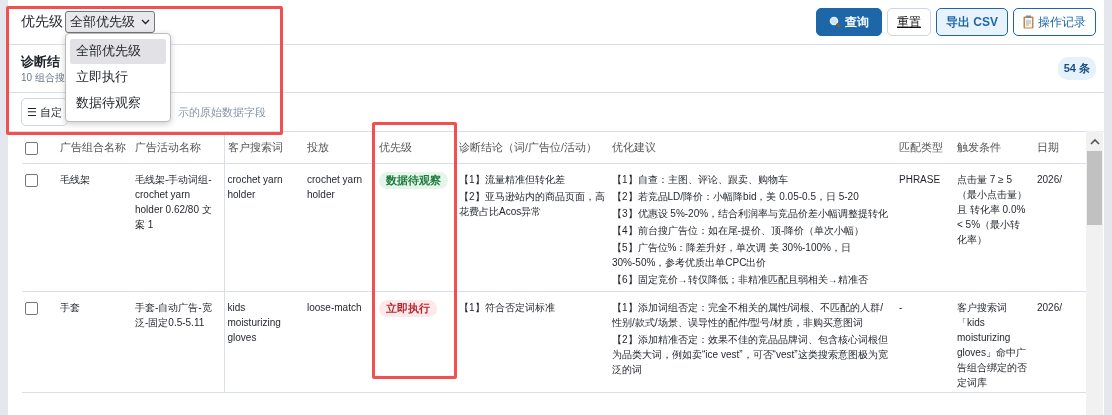 The image size is (1112, 415). What do you see at coordinates (145, 22) in the screenshot?
I see `caret-icon` at bounding box center [145, 22].